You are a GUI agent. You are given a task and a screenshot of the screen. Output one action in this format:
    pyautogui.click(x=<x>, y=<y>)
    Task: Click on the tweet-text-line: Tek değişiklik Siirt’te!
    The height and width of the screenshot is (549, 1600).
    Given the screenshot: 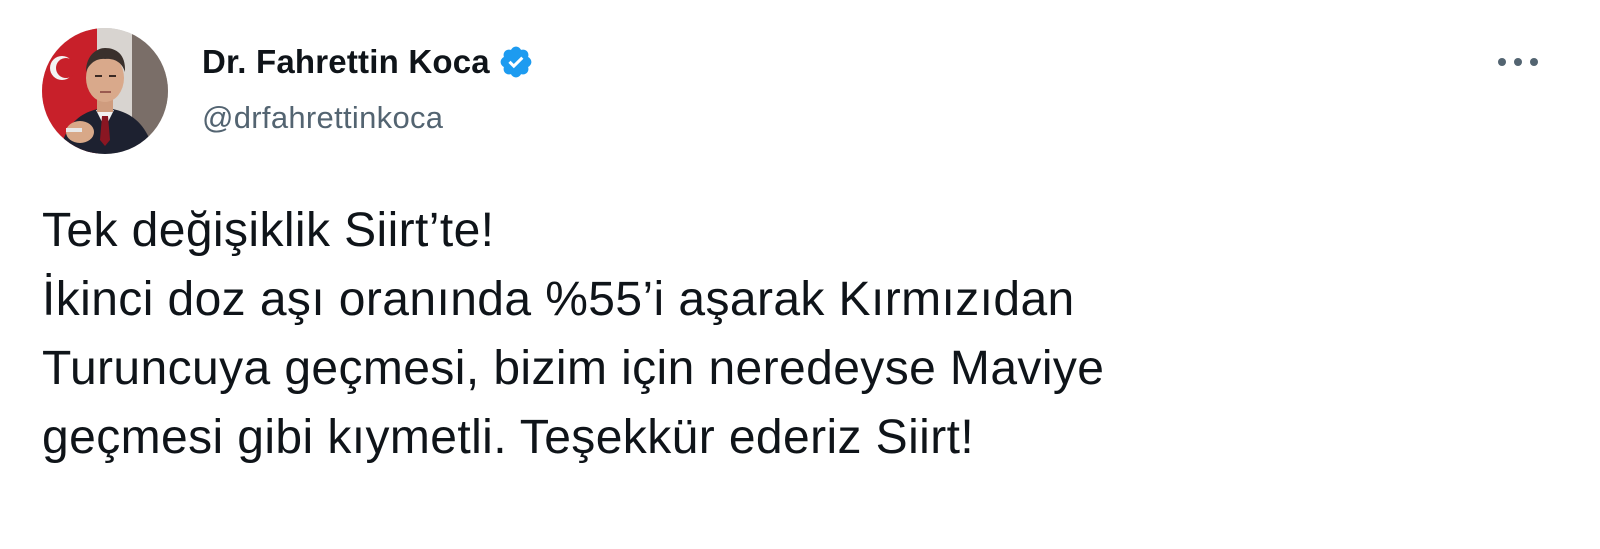 What is the action you would take?
    pyautogui.click(x=268, y=230)
    